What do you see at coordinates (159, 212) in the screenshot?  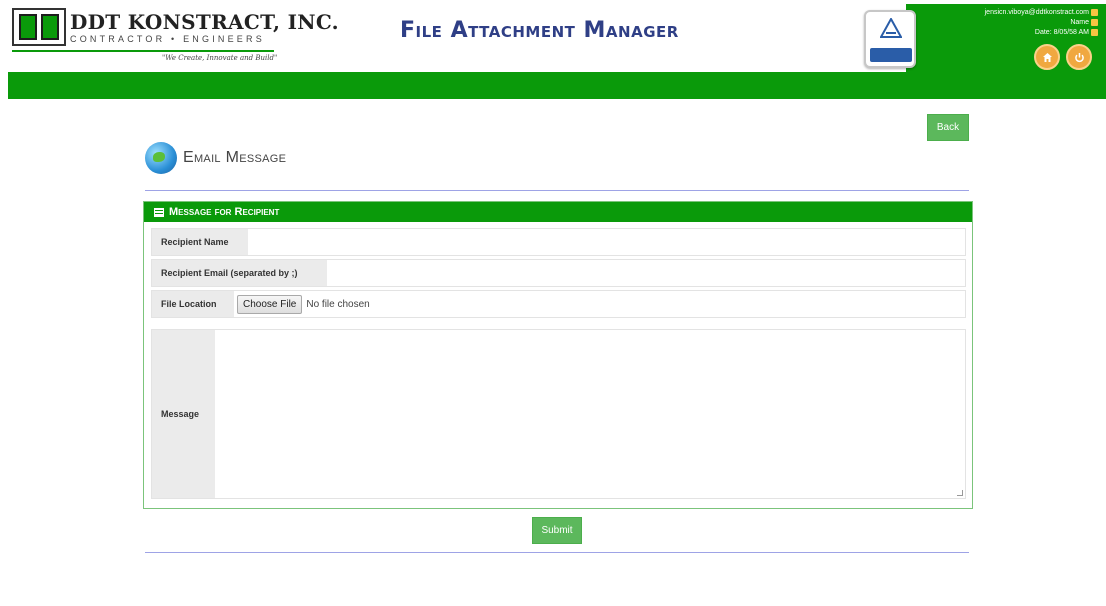 I see `list-icon` at bounding box center [159, 212].